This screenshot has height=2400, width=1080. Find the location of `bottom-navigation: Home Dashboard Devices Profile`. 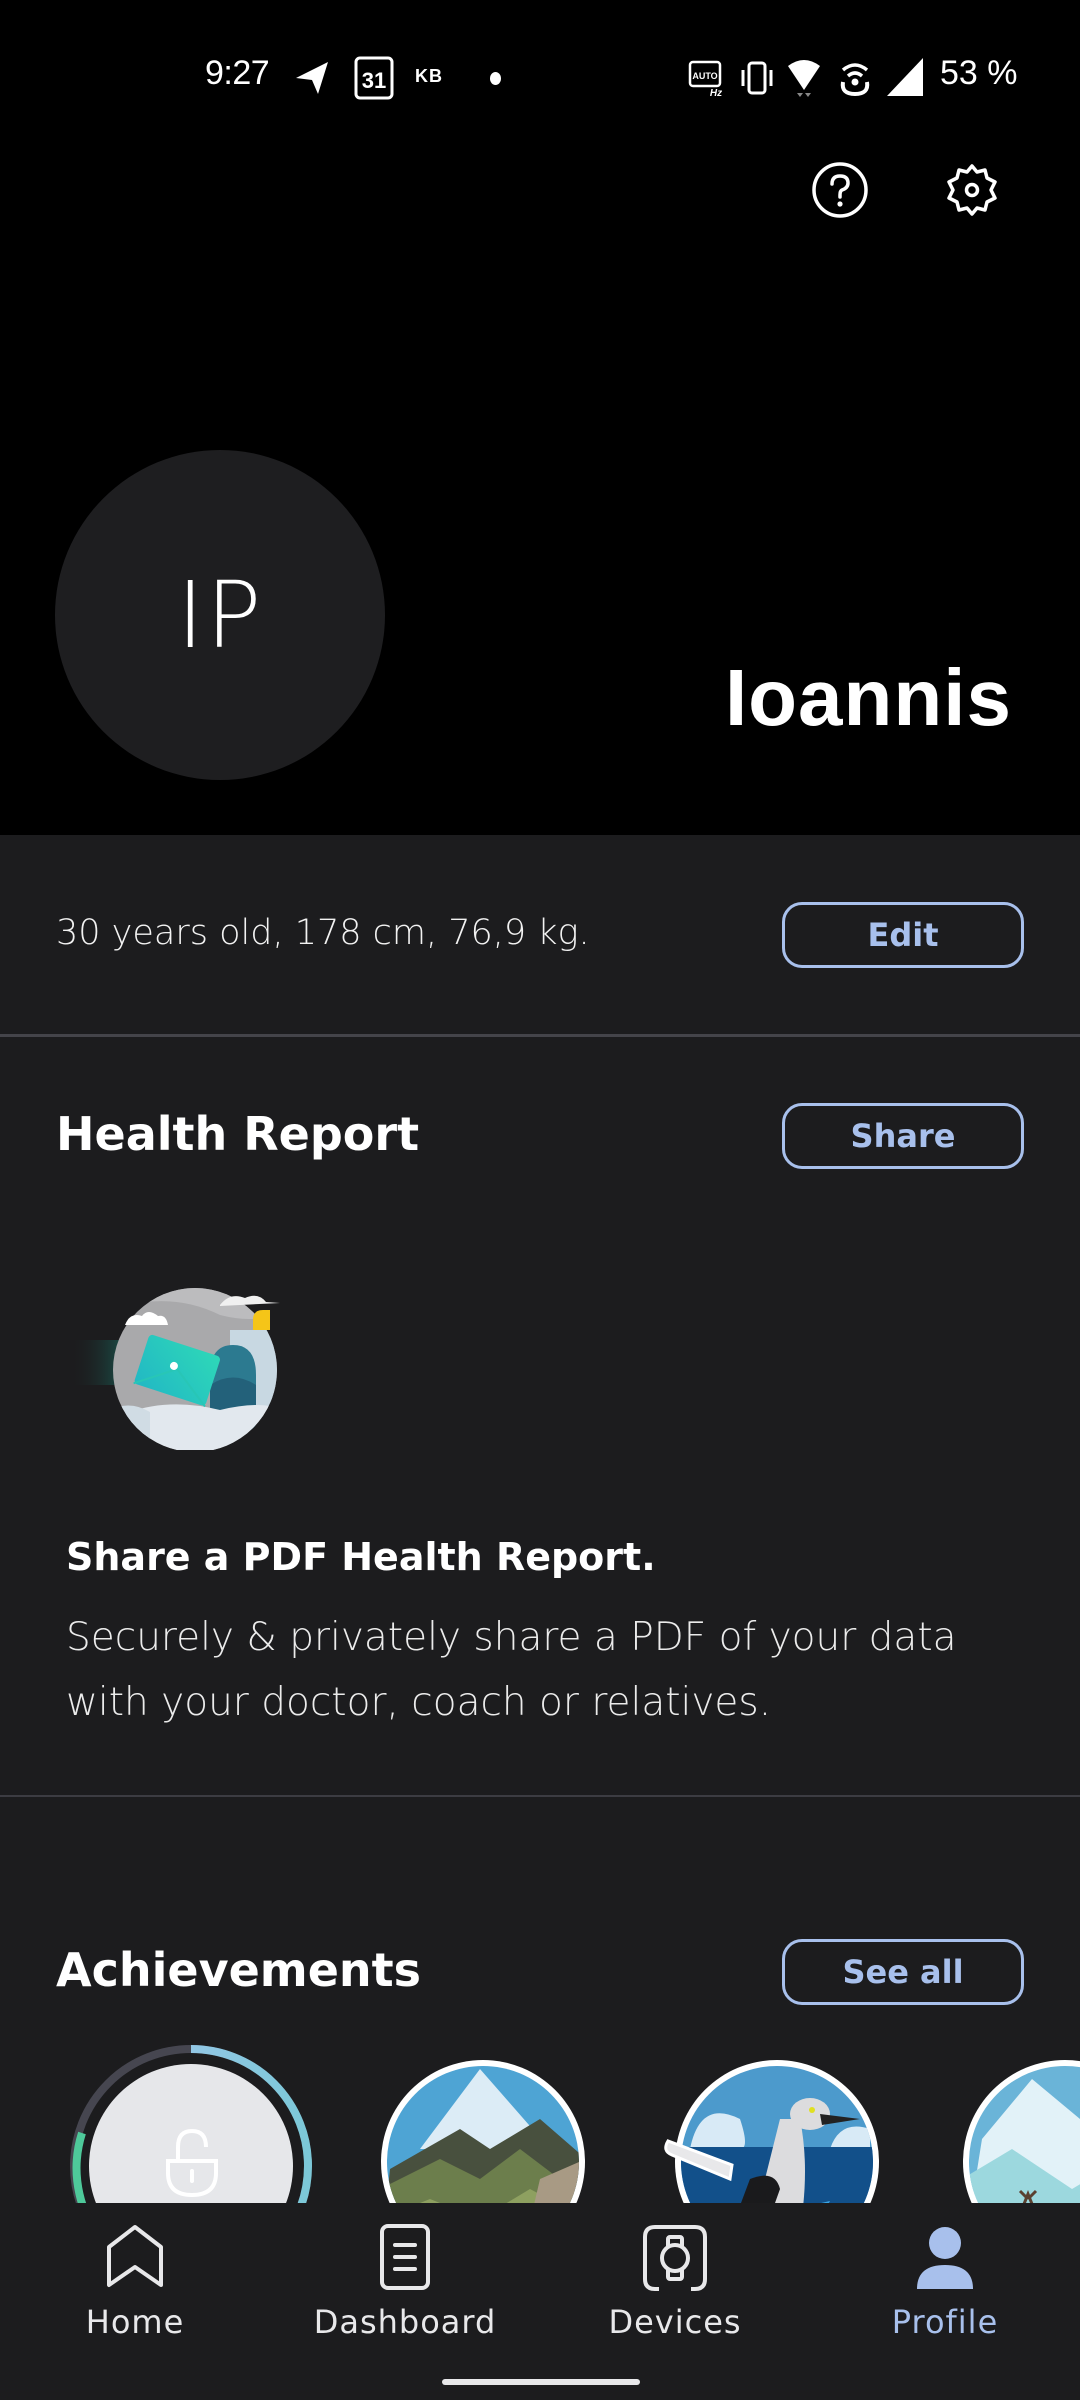

bottom-navigation: Home Dashboard Devices Profile is located at coordinates (540, 2301).